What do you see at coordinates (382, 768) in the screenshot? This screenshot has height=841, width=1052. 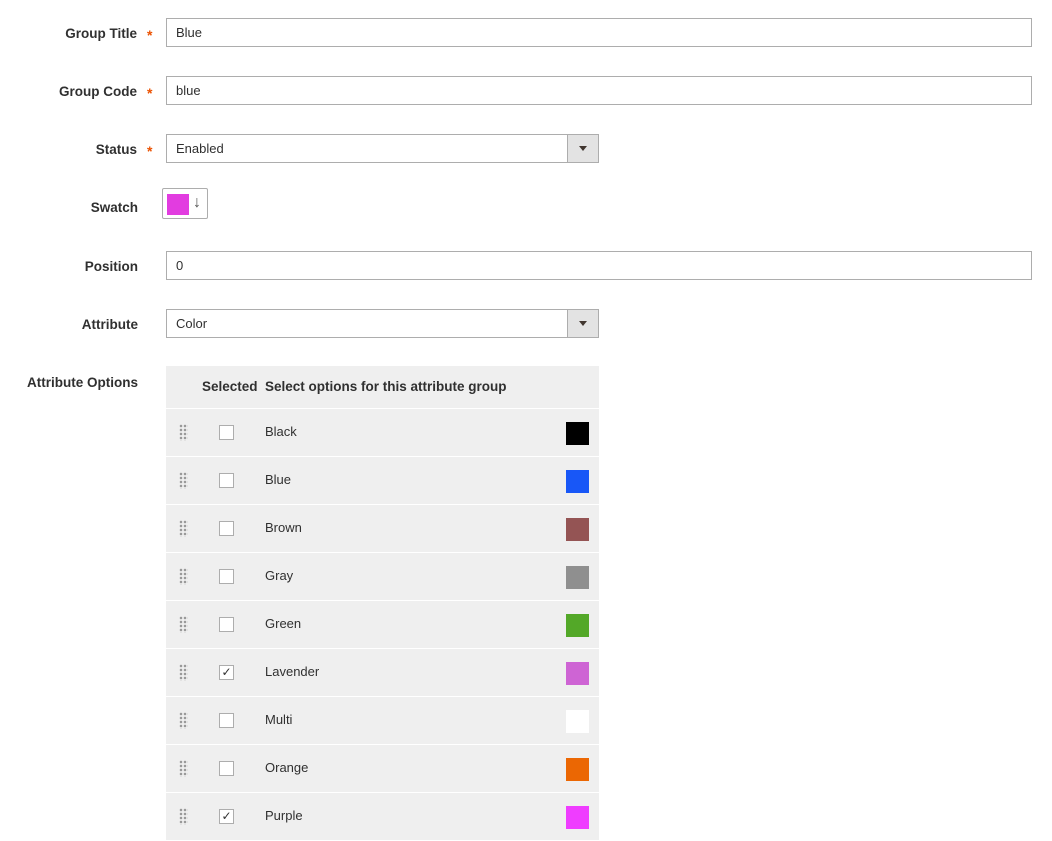 I see `option-row: Orange` at bounding box center [382, 768].